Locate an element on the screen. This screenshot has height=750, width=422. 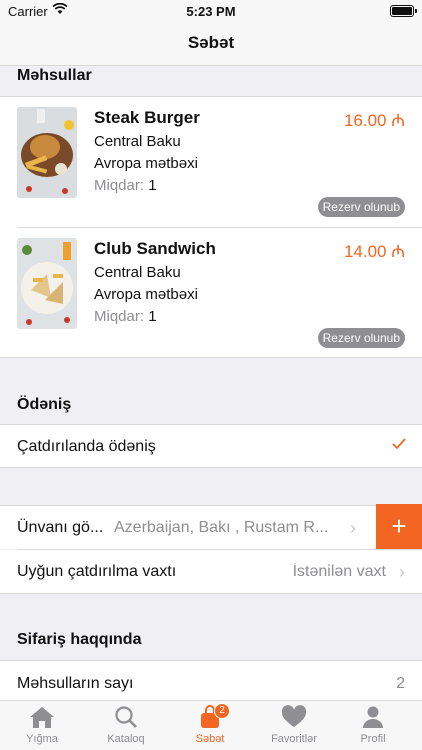
search-icon is located at coordinates (126, 717).